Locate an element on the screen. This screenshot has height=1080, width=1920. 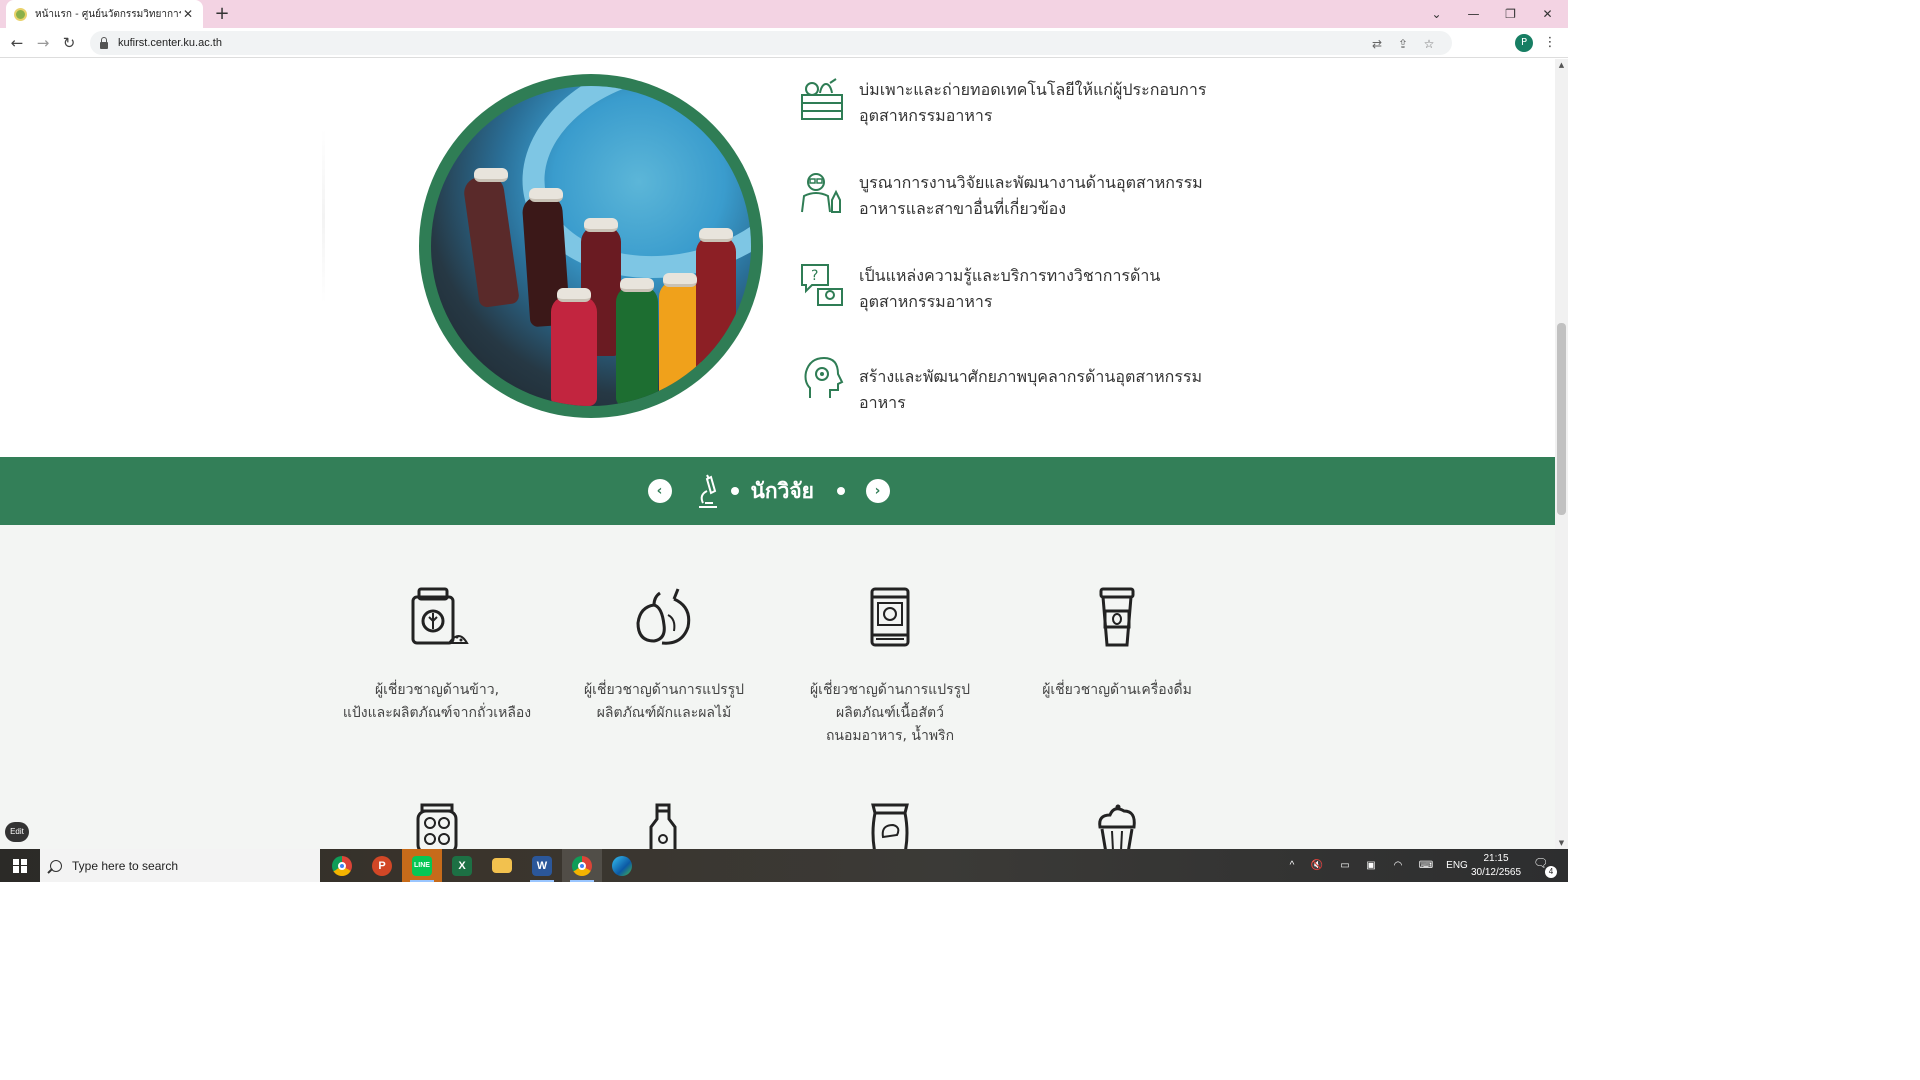
expert-card: ผู้เชี่ยวชาญด้านเครื่องดื่ม is located at coordinates (1117, 643).